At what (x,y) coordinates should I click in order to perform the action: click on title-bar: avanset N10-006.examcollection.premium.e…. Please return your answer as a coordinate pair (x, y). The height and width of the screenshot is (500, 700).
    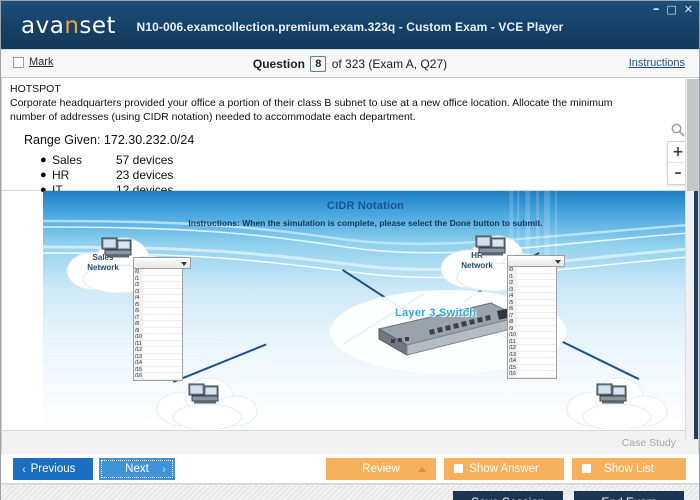
    Looking at the image, I should click on (350, 25).